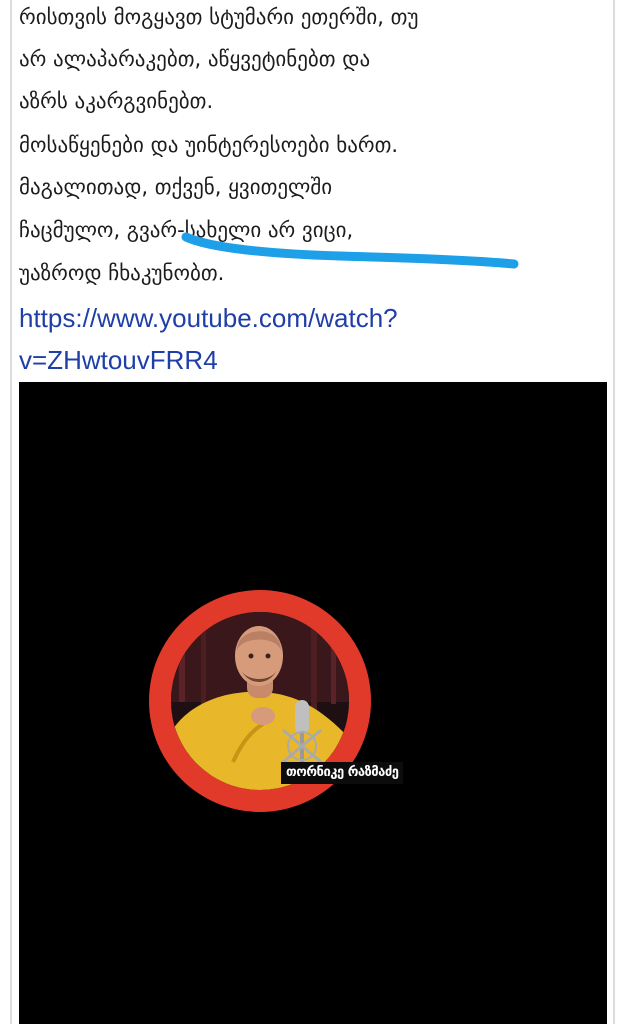 This screenshot has height=1024, width=626. Describe the element at coordinates (195, 59) in the screenshot. I see `post-text-line: არ ალაპარაკებთ, აწყვეტინებთ და` at that location.